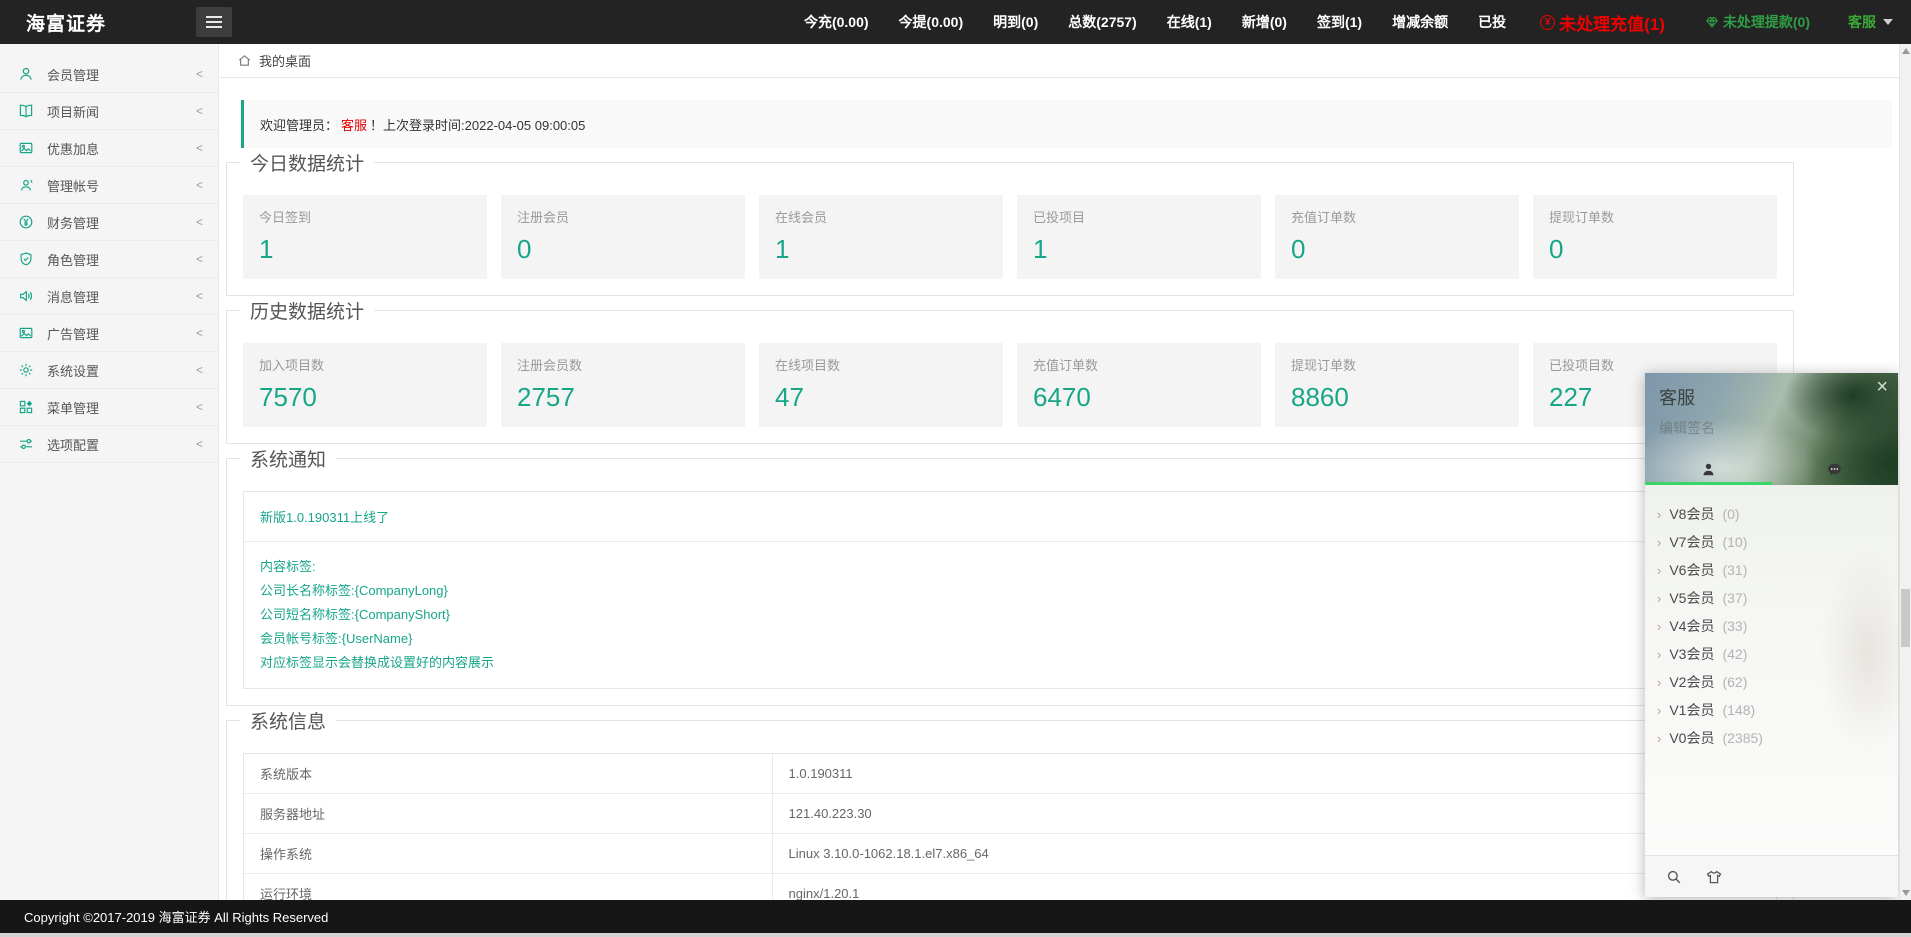 This screenshot has width=1911, height=937. I want to click on header-stat: 在线(1), so click(1189, 22).